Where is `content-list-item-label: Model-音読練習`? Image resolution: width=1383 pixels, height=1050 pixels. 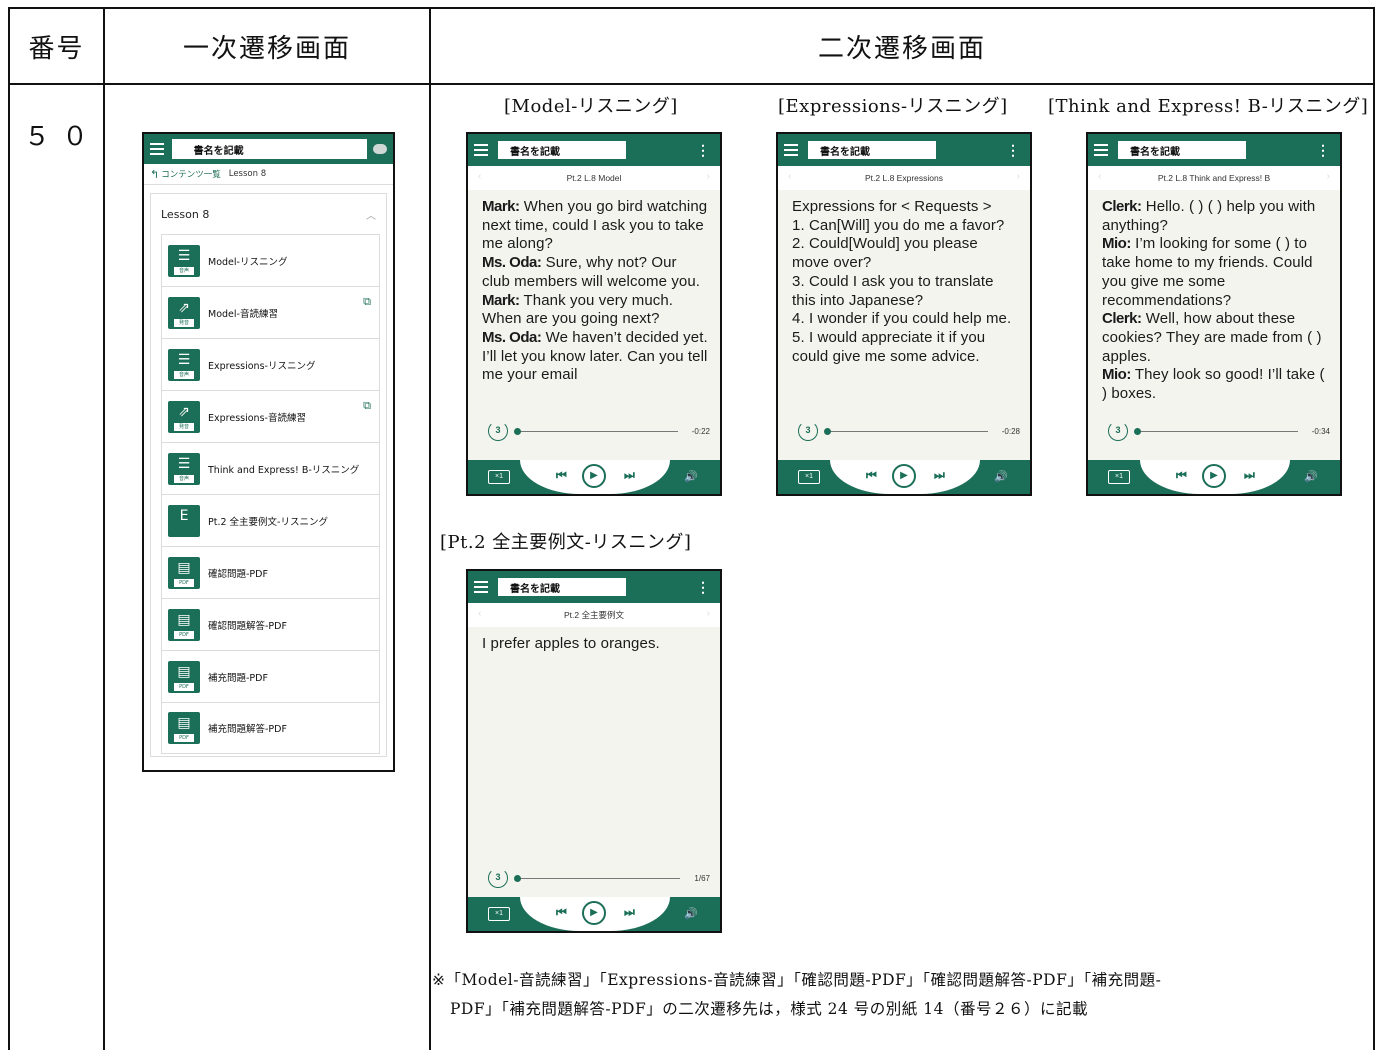
content-list-item-label: Model-音読練習 is located at coordinates (243, 314).